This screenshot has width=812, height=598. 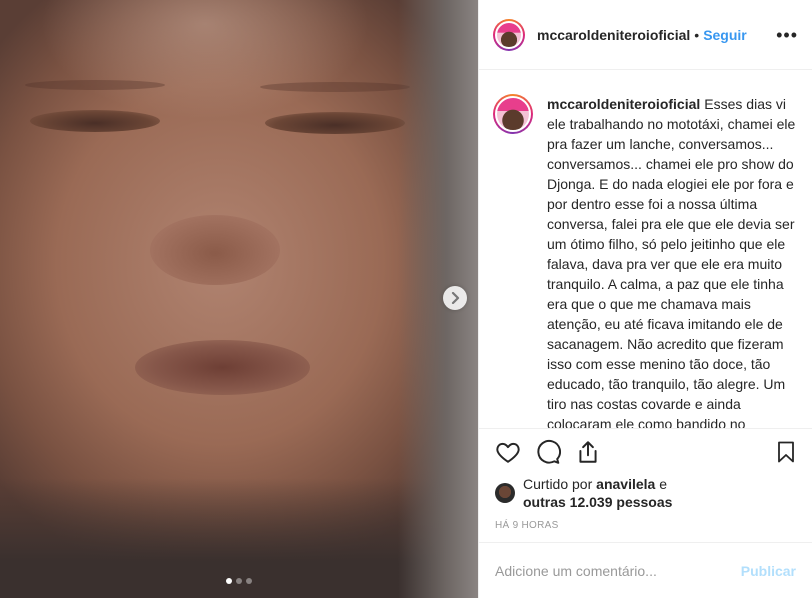 I want to click on comment-box: Adicione um comentário... Publicar, so click(x=645, y=570).